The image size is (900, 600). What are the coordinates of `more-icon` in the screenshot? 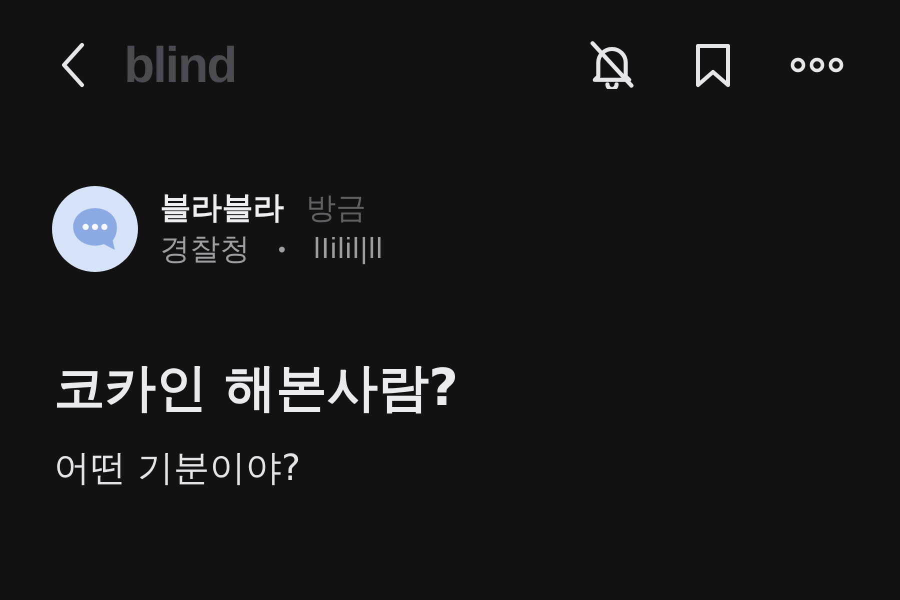 It's located at (817, 65).